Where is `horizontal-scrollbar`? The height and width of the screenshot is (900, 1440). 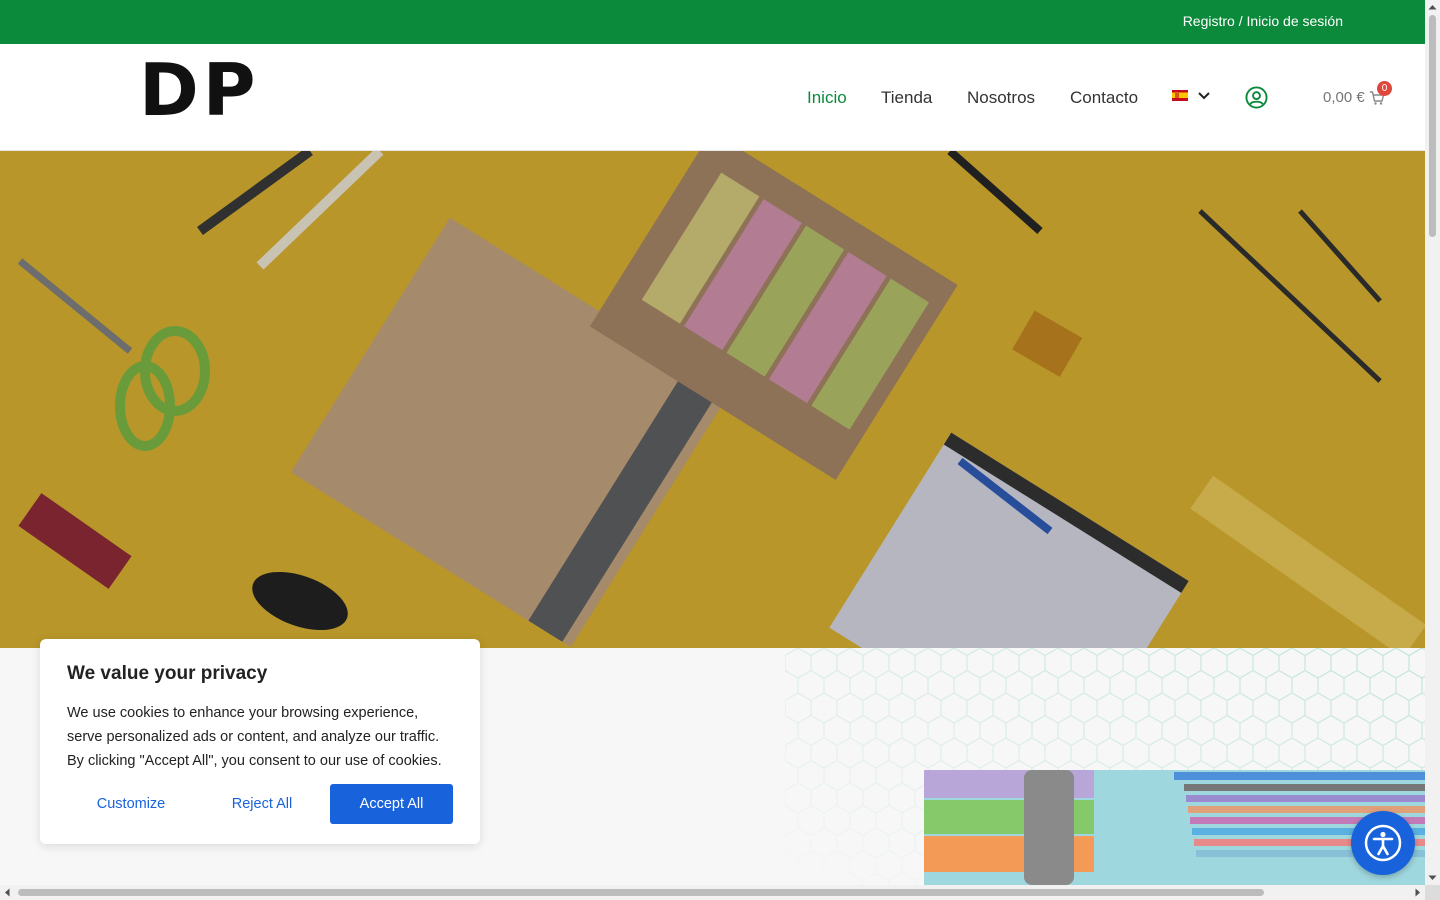
horizontal-scrollbar is located at coordinates (712, 892).